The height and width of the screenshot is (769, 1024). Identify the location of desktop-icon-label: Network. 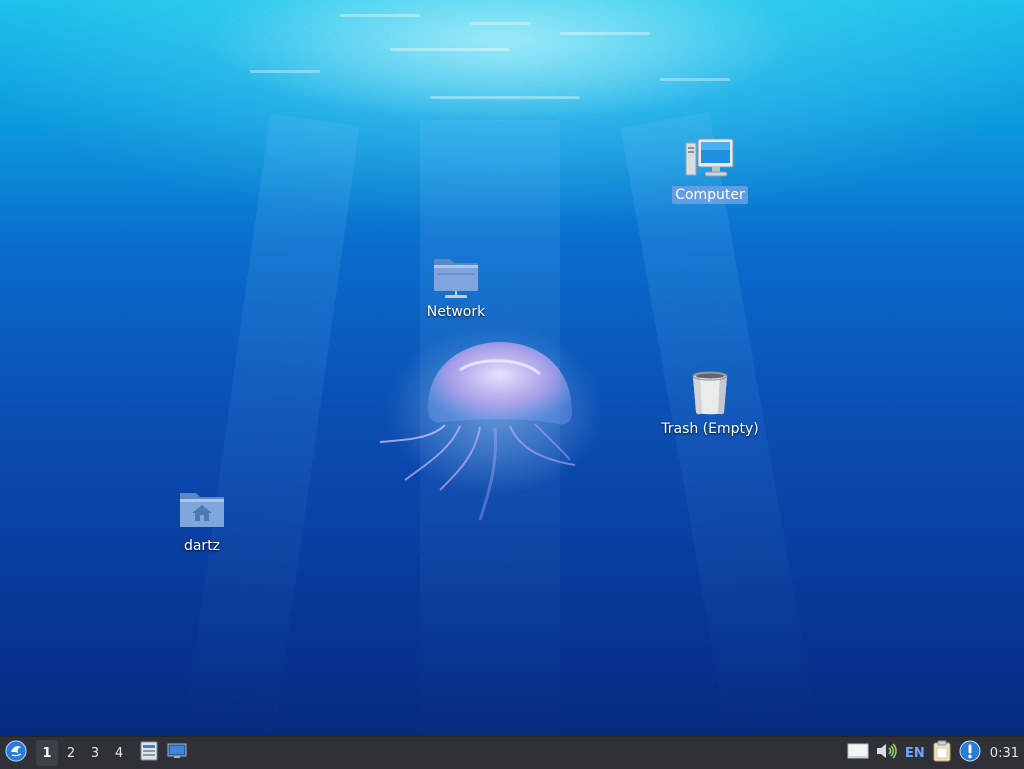
(456, 312).